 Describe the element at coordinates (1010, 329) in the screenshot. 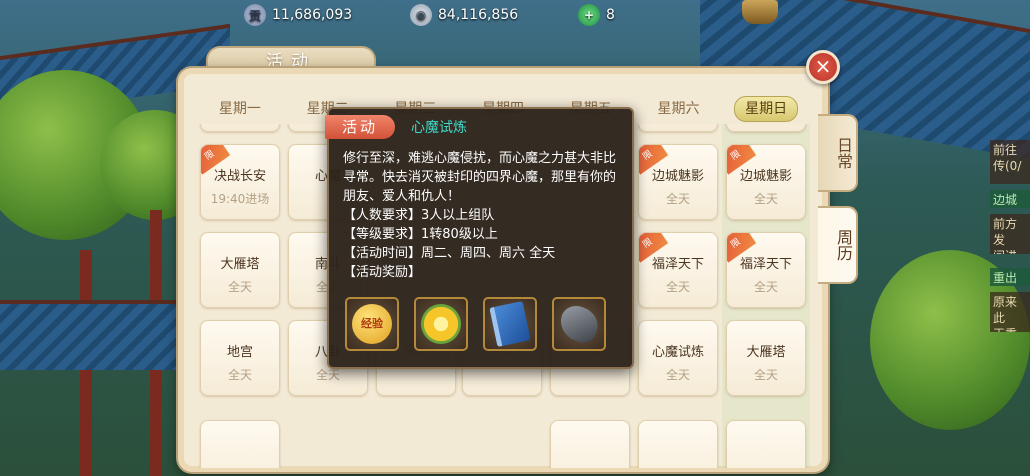

I see `quest-text: 王重` at that location.